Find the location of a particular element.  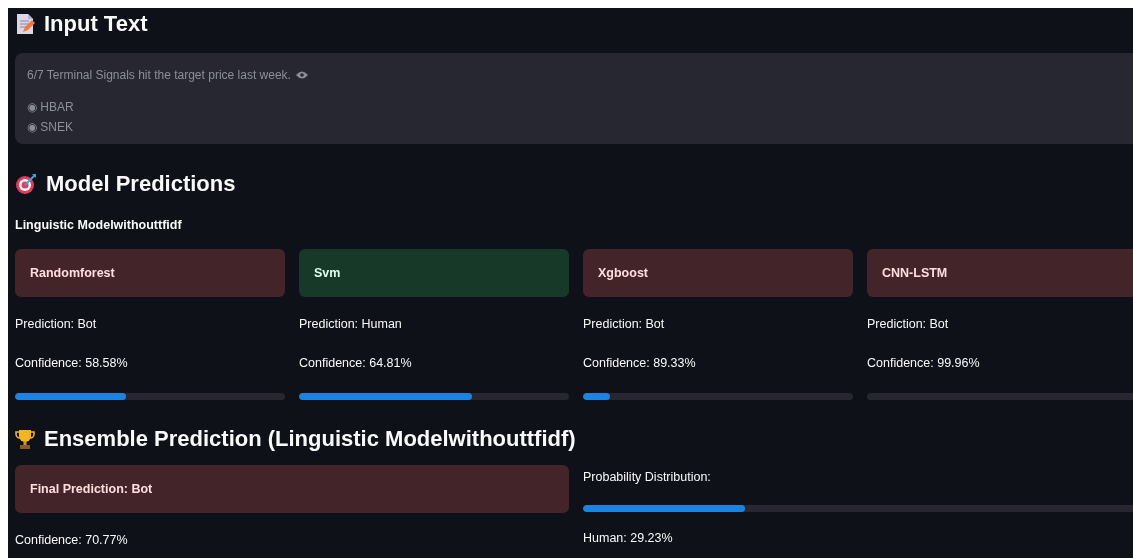

distribution-label: Probability Distribution: is located at coordinates (647, 477).